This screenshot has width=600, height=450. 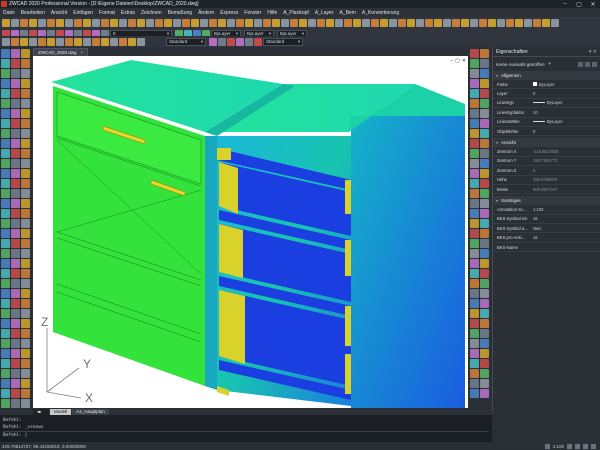 What do you see at coordinates (41, 411) in the screenshot?
I see `tab-nav-arrows: ◂▸` at bounding box center [41, 411].